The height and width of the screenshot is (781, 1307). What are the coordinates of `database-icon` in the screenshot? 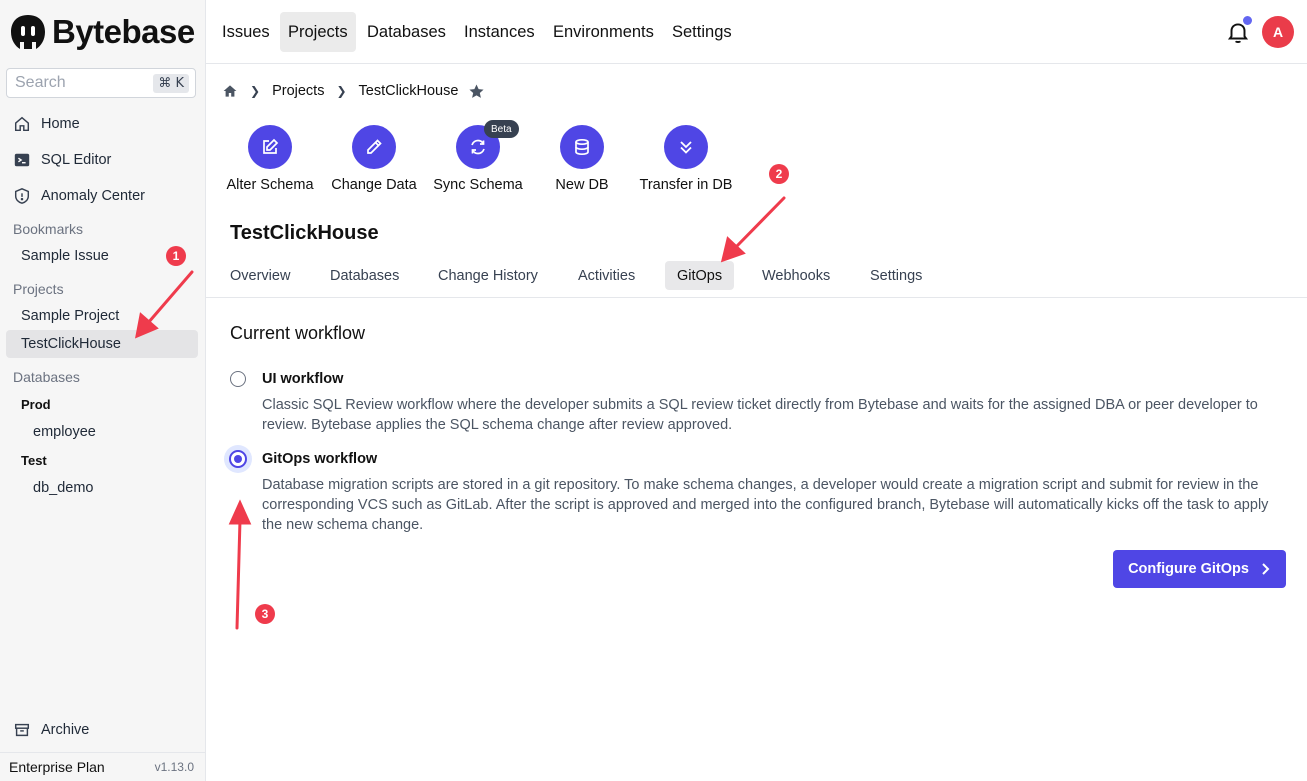 It's located at (582, 147).